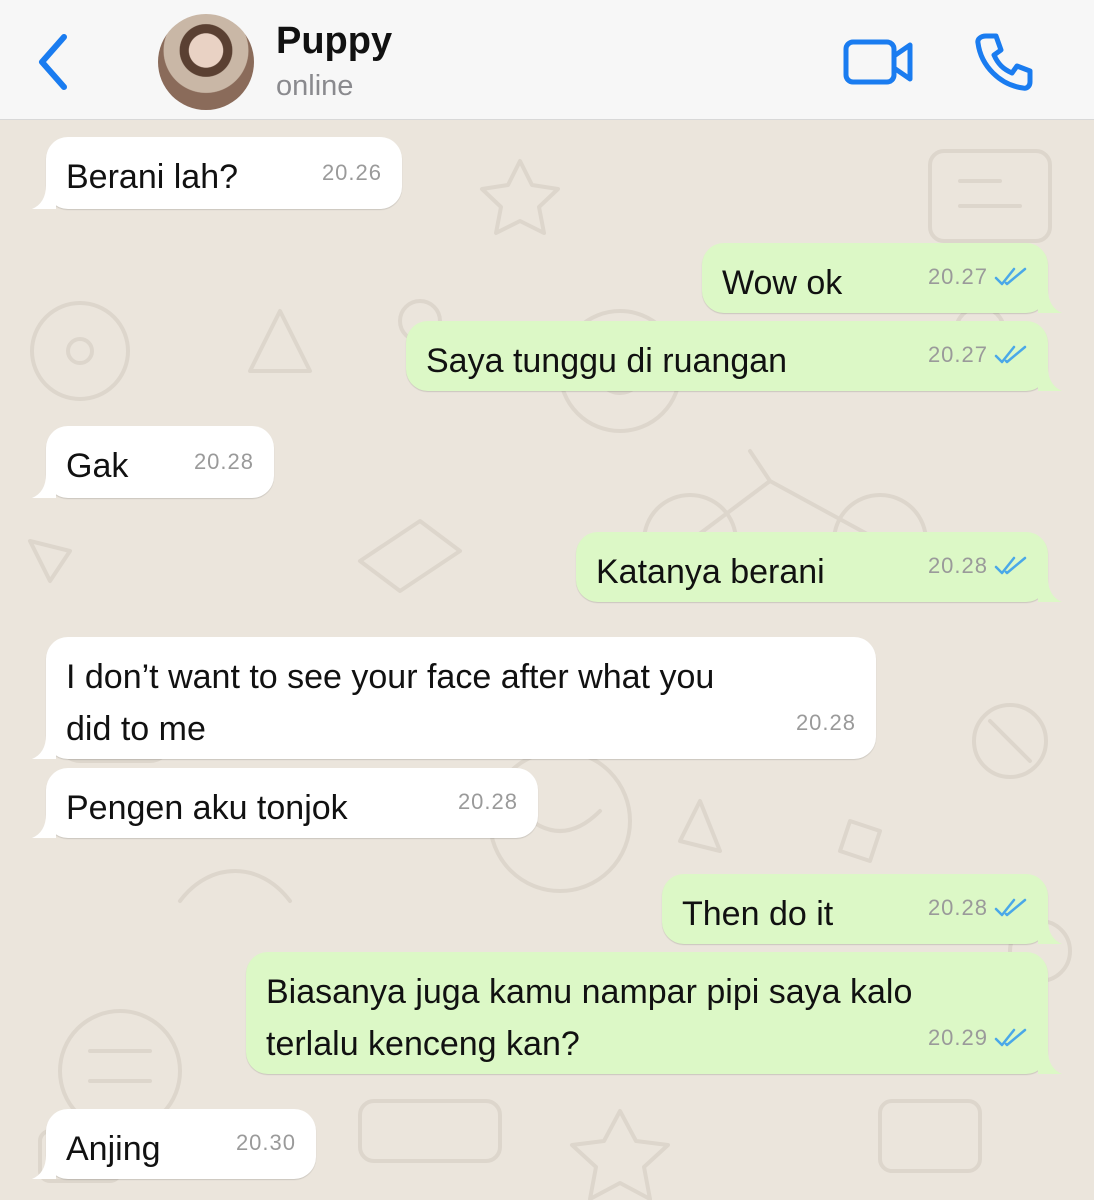  I want to click on incoming-message: Pengen aku tonjok 20.28, so click(285, 803).